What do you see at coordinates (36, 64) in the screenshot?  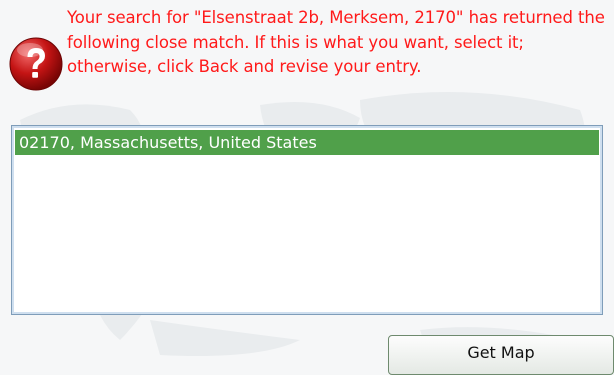 I see `question-icon` at bounding box center [36, 64].